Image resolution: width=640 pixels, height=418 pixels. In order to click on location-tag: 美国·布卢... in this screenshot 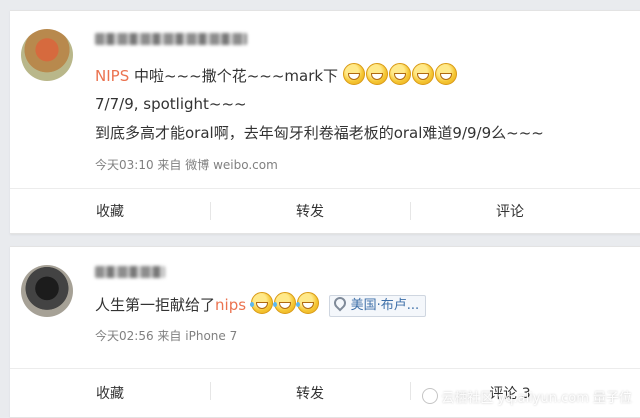, I will do `click(377, 305)`.